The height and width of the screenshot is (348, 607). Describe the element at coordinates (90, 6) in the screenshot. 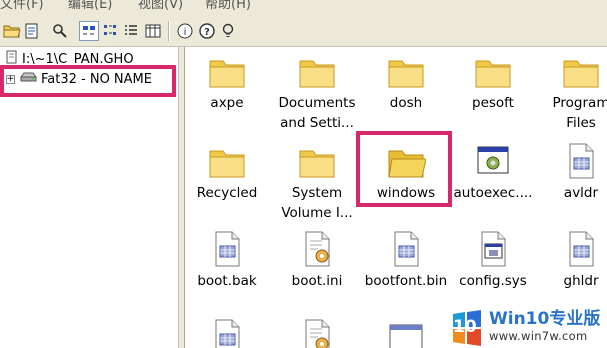

I see `menu-edit: 编辑(E)` at that location.